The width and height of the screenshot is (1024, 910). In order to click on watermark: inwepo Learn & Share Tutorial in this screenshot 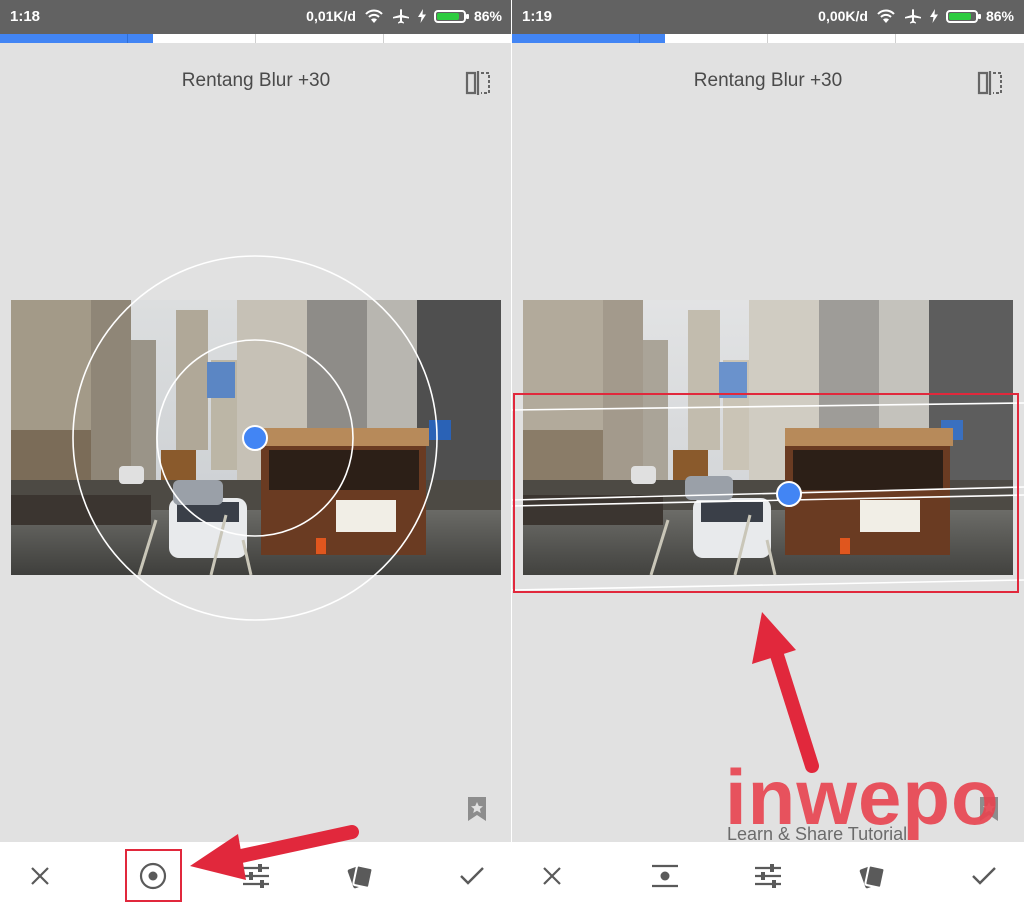, I will do `click(870, 803)`.